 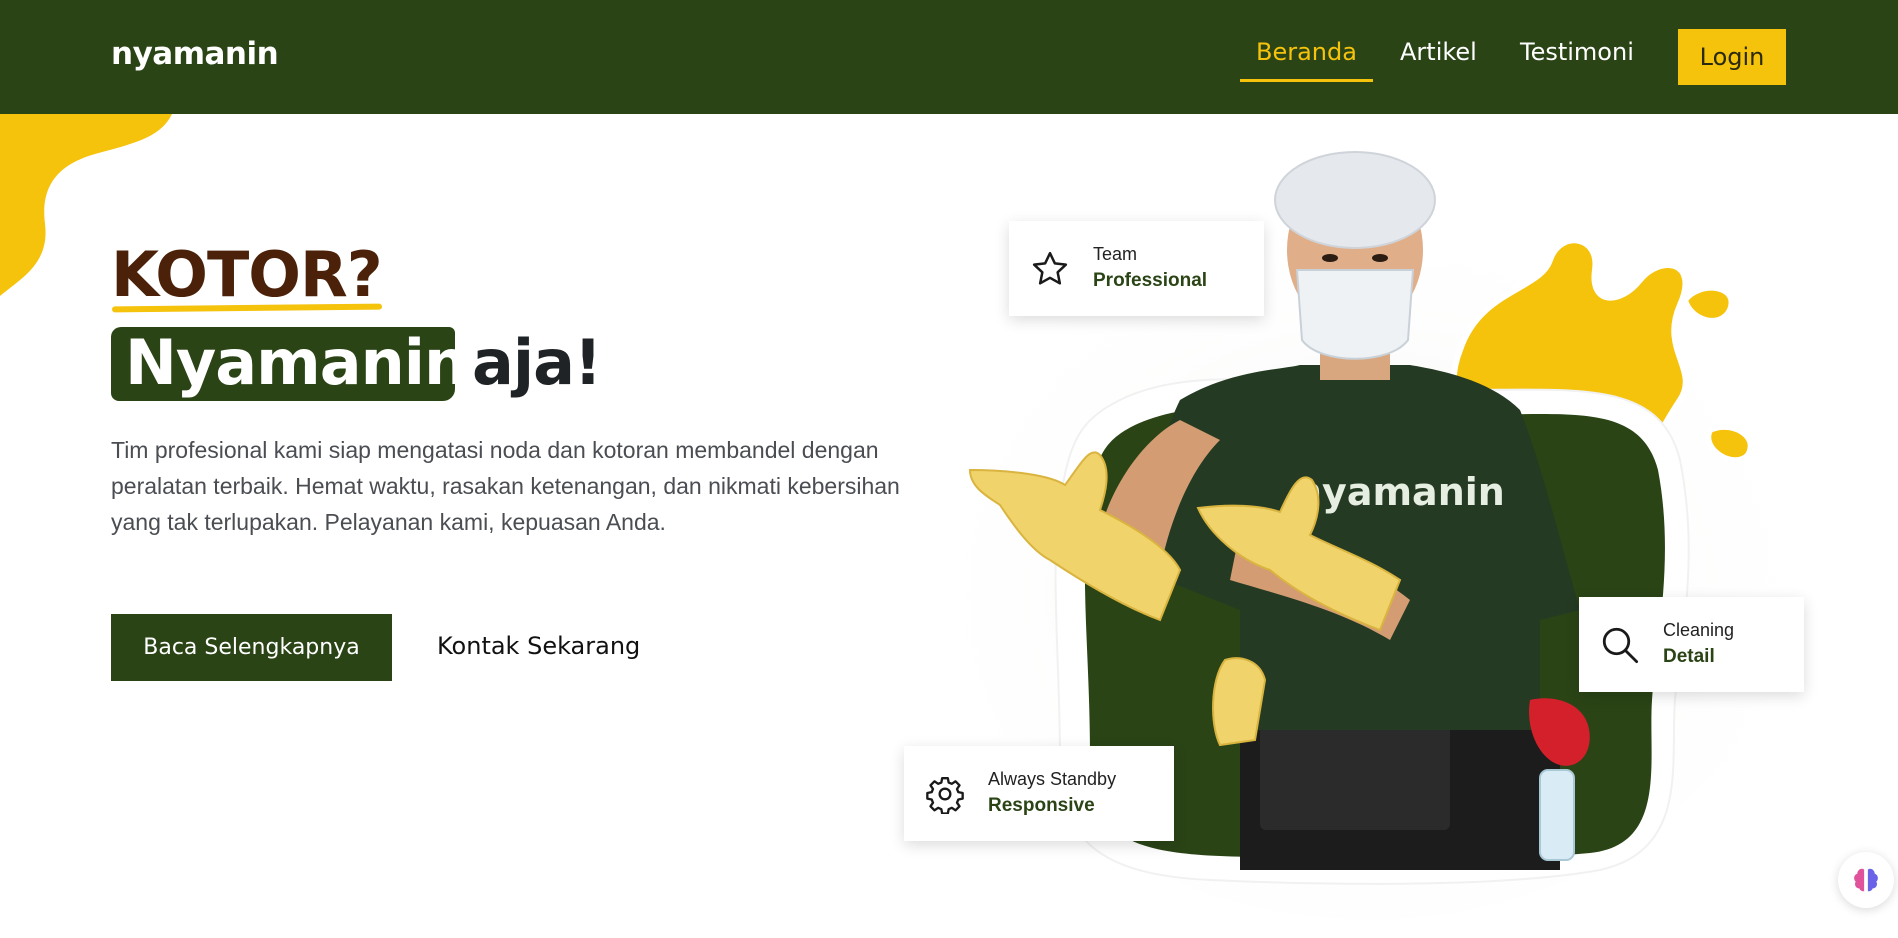 What do you see at coordinates (945, 794) in the screenshot?
I see `gear-icon` at bounding box center [945, 794].